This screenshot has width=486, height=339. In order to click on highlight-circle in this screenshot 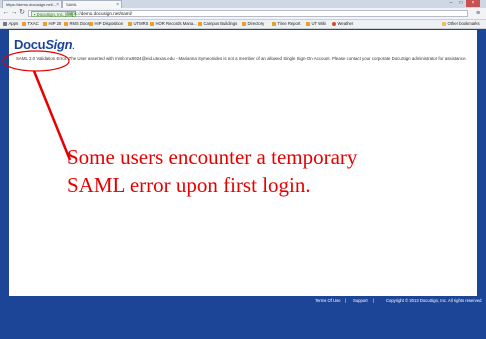, I will do `click(36, 61)`.